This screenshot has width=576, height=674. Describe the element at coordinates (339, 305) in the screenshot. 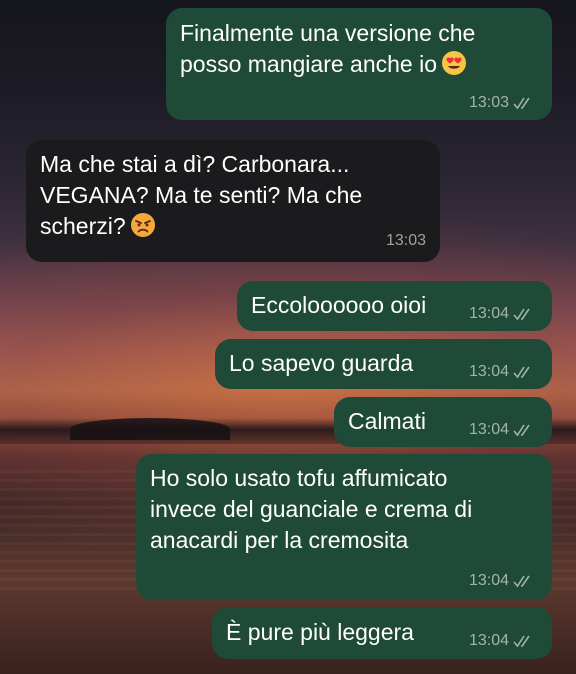

I see `message-text: Eccoloooooo oioi` at that location.